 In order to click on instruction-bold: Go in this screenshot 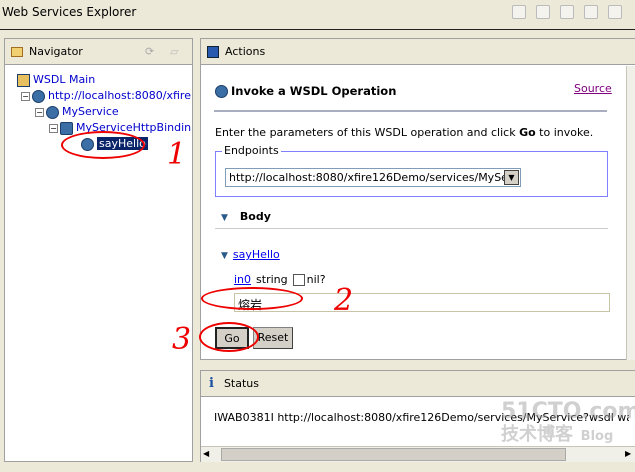, I will do `click(527, 132)`.